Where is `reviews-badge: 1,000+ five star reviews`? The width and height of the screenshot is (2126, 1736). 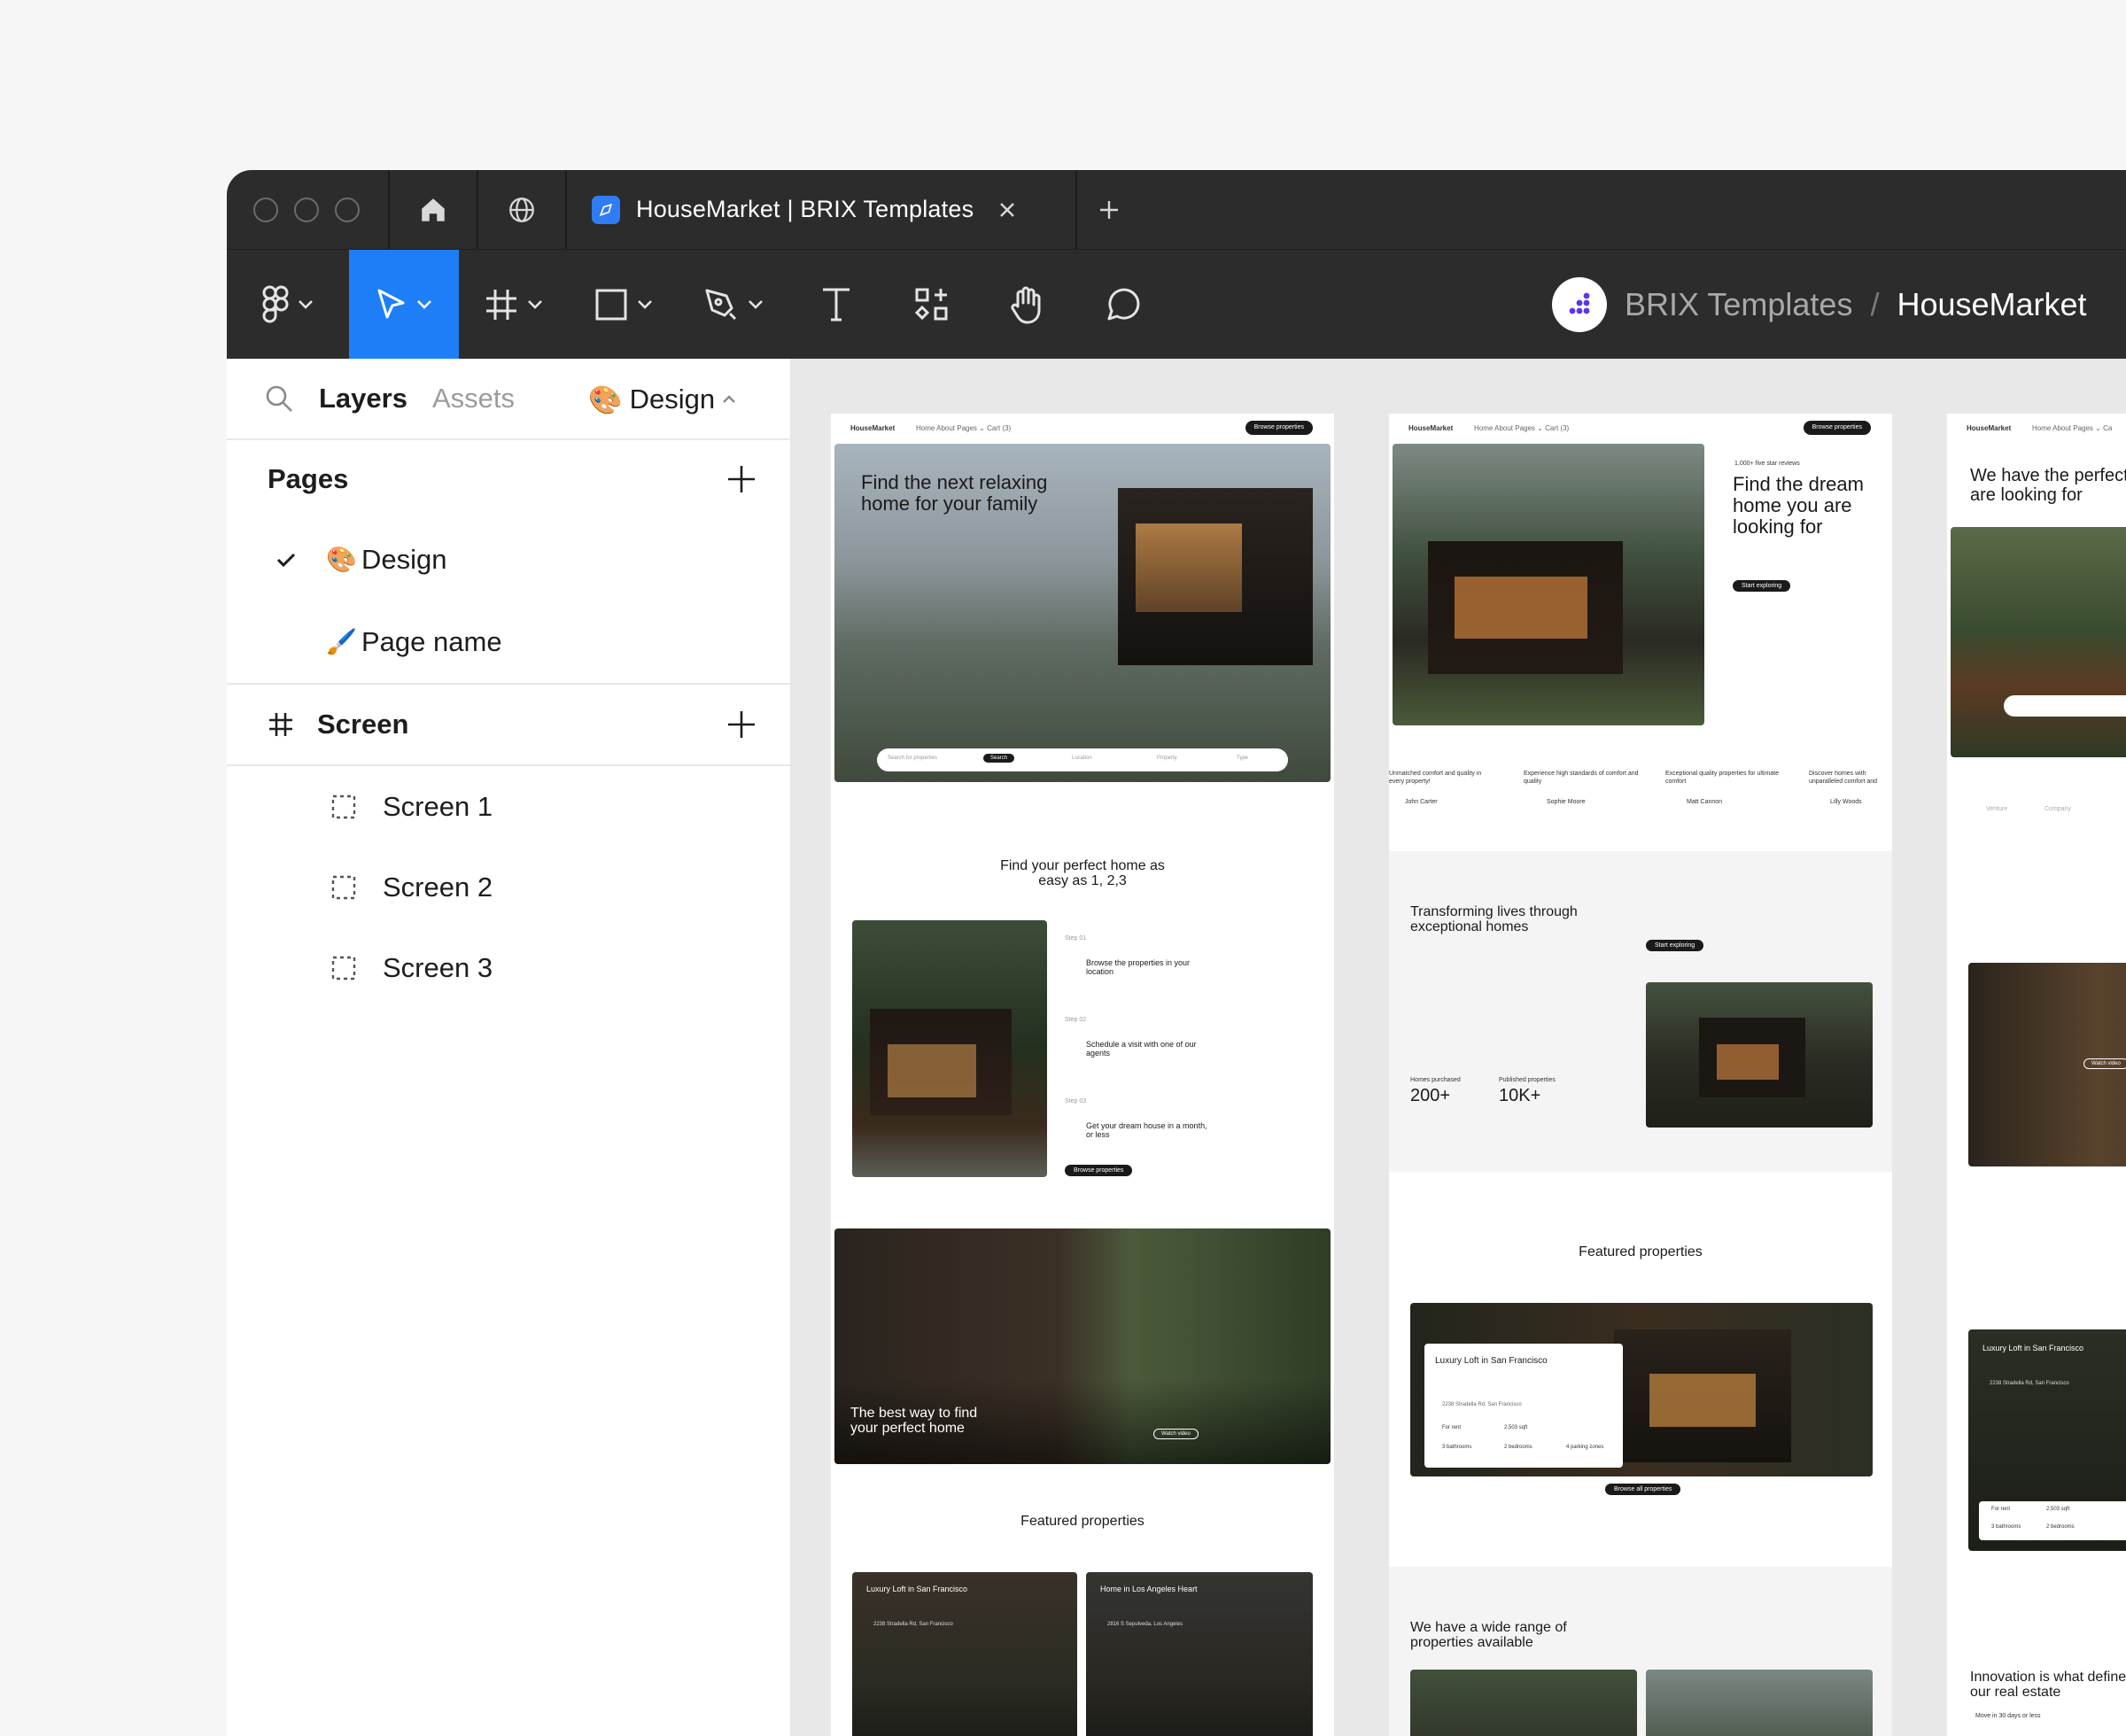 reviews-badge: 1,000+ five star reviews is located at coordinates (1767, 464).